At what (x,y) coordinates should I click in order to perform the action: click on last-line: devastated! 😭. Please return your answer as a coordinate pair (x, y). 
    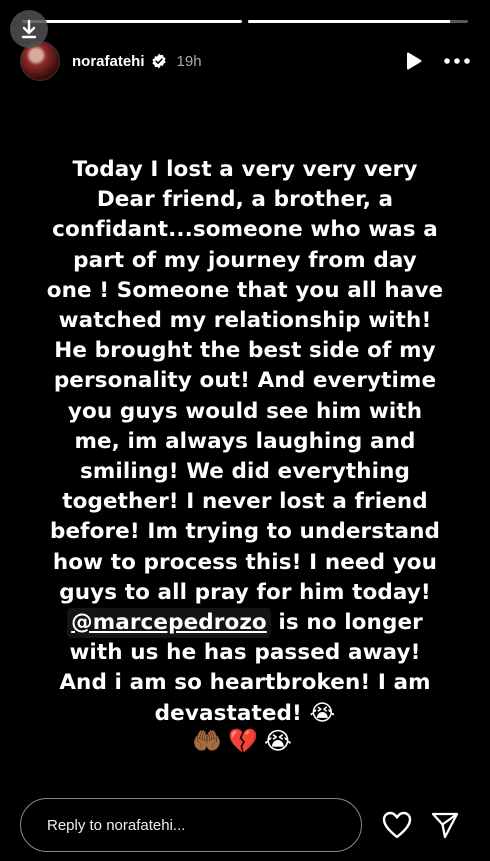
    Looking at the image, I should click on (245, 714).